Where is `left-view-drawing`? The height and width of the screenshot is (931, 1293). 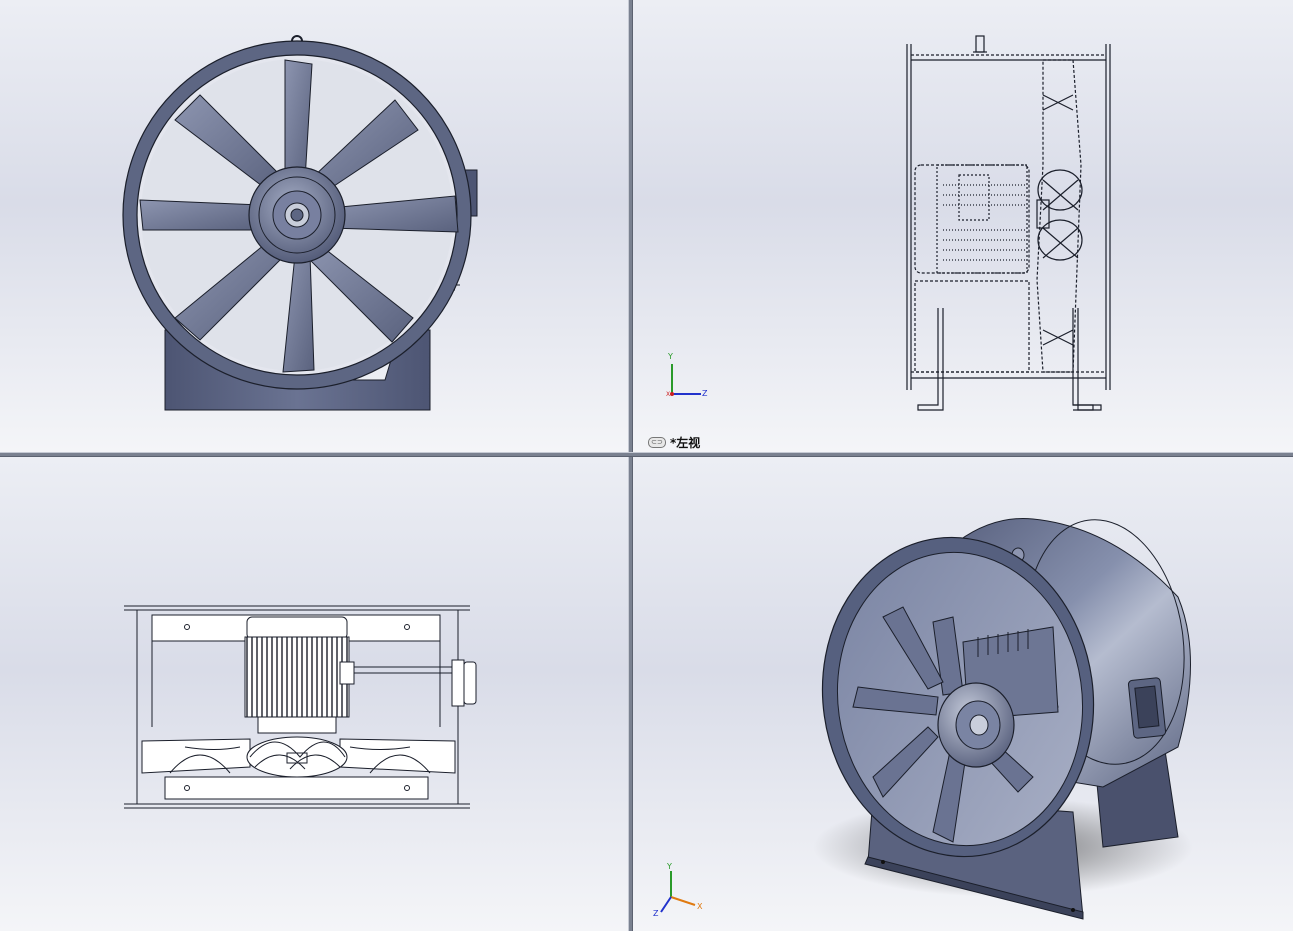
left-view-drawing is located at coordinates (890, 223).